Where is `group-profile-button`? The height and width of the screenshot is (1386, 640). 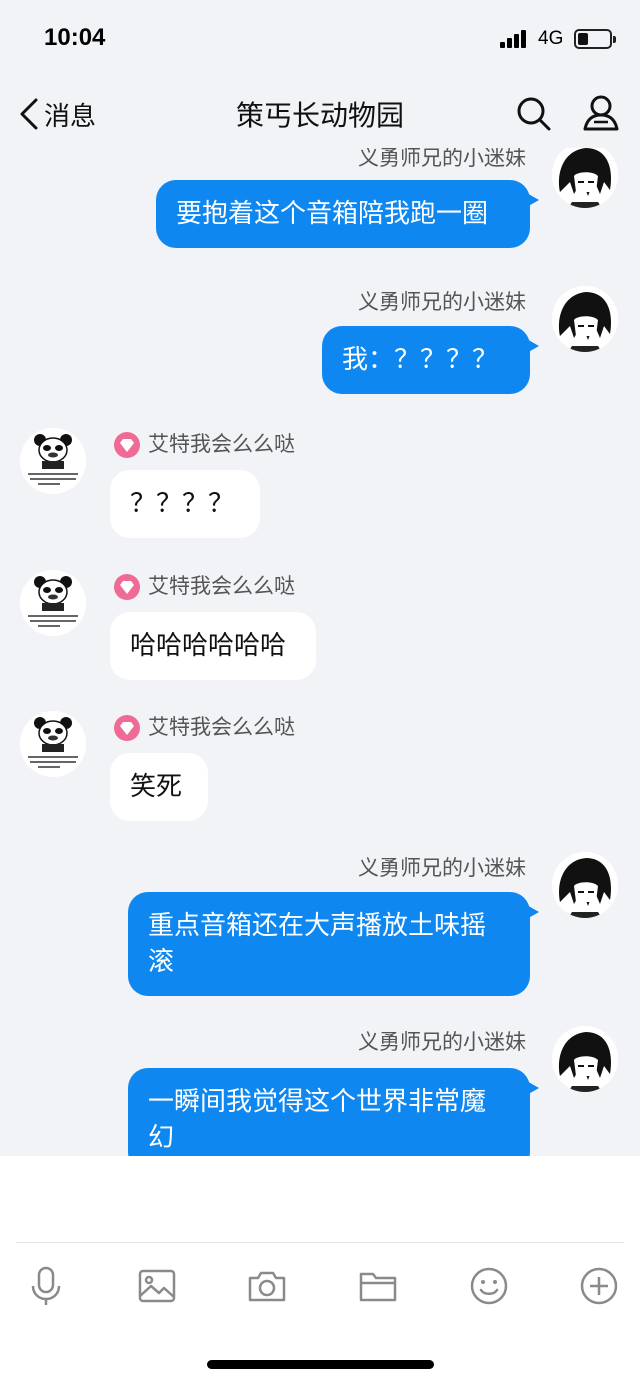
group-profile-button is located at coordinates (601, 113).